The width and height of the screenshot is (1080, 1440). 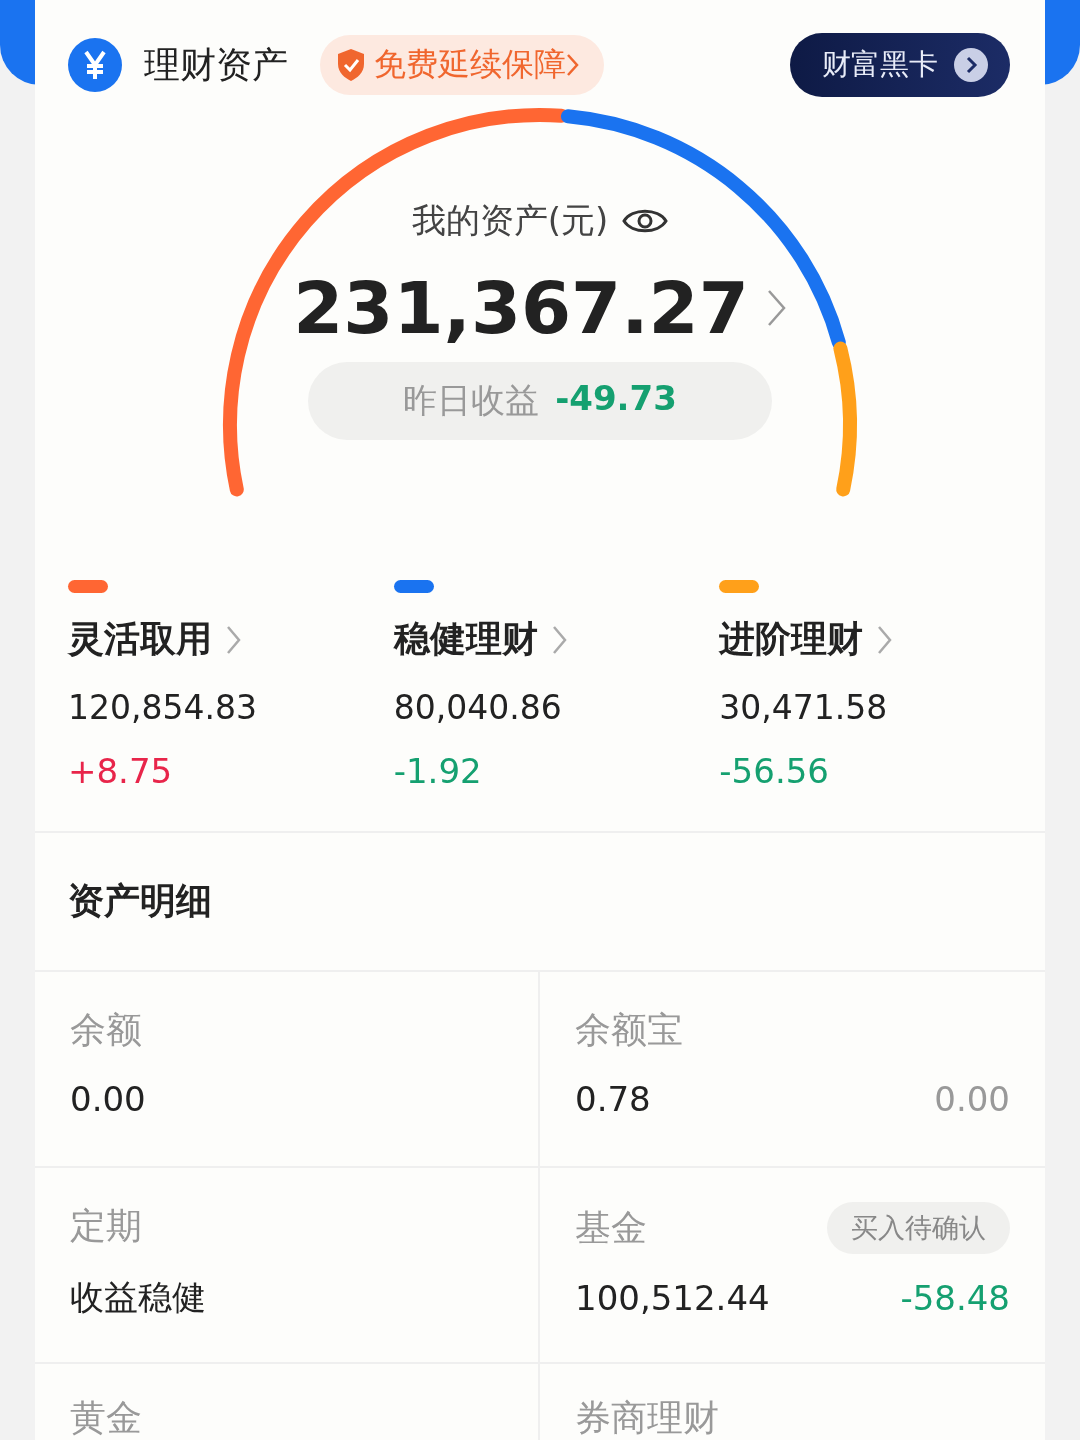 What do you see at coordinates (95, 65) in the screenshot?
I see `yuan-icon` at bounding box center [95, 65].